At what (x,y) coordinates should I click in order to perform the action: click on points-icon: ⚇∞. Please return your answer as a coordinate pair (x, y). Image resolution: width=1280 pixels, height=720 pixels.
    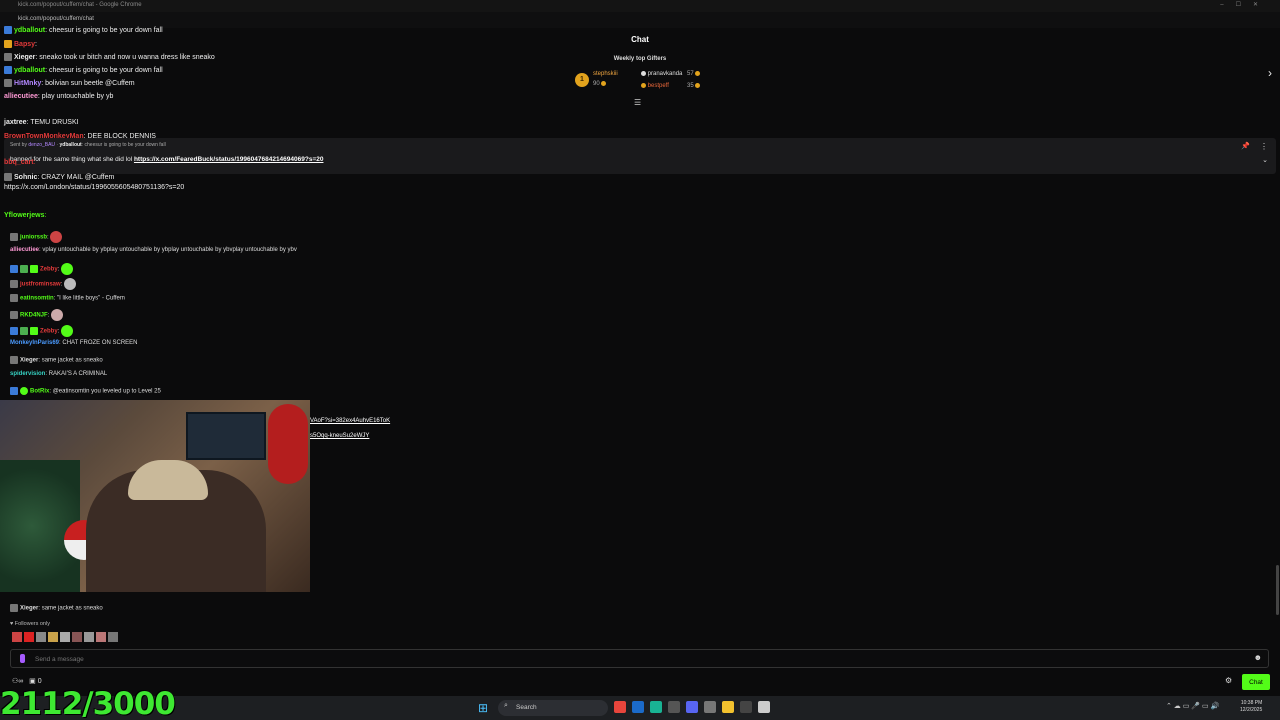
    Looking at the image, I should click on (17, 681).